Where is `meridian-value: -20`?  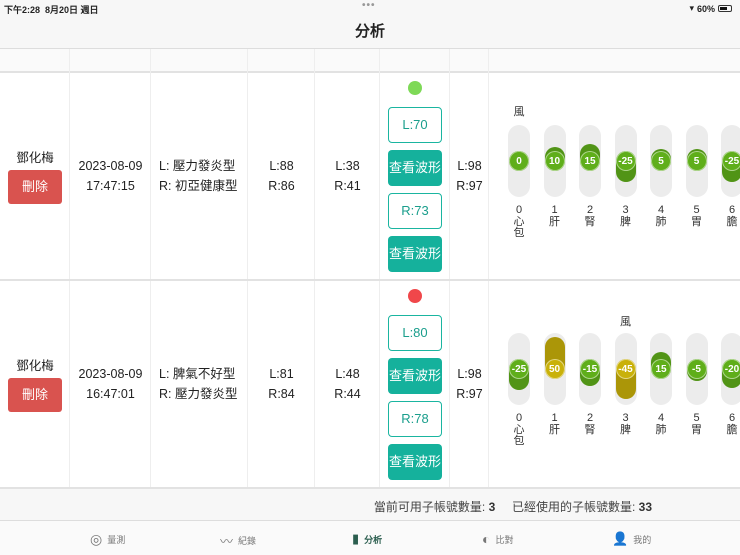
meridian-value: -20 is located at coordinates (731, 369).